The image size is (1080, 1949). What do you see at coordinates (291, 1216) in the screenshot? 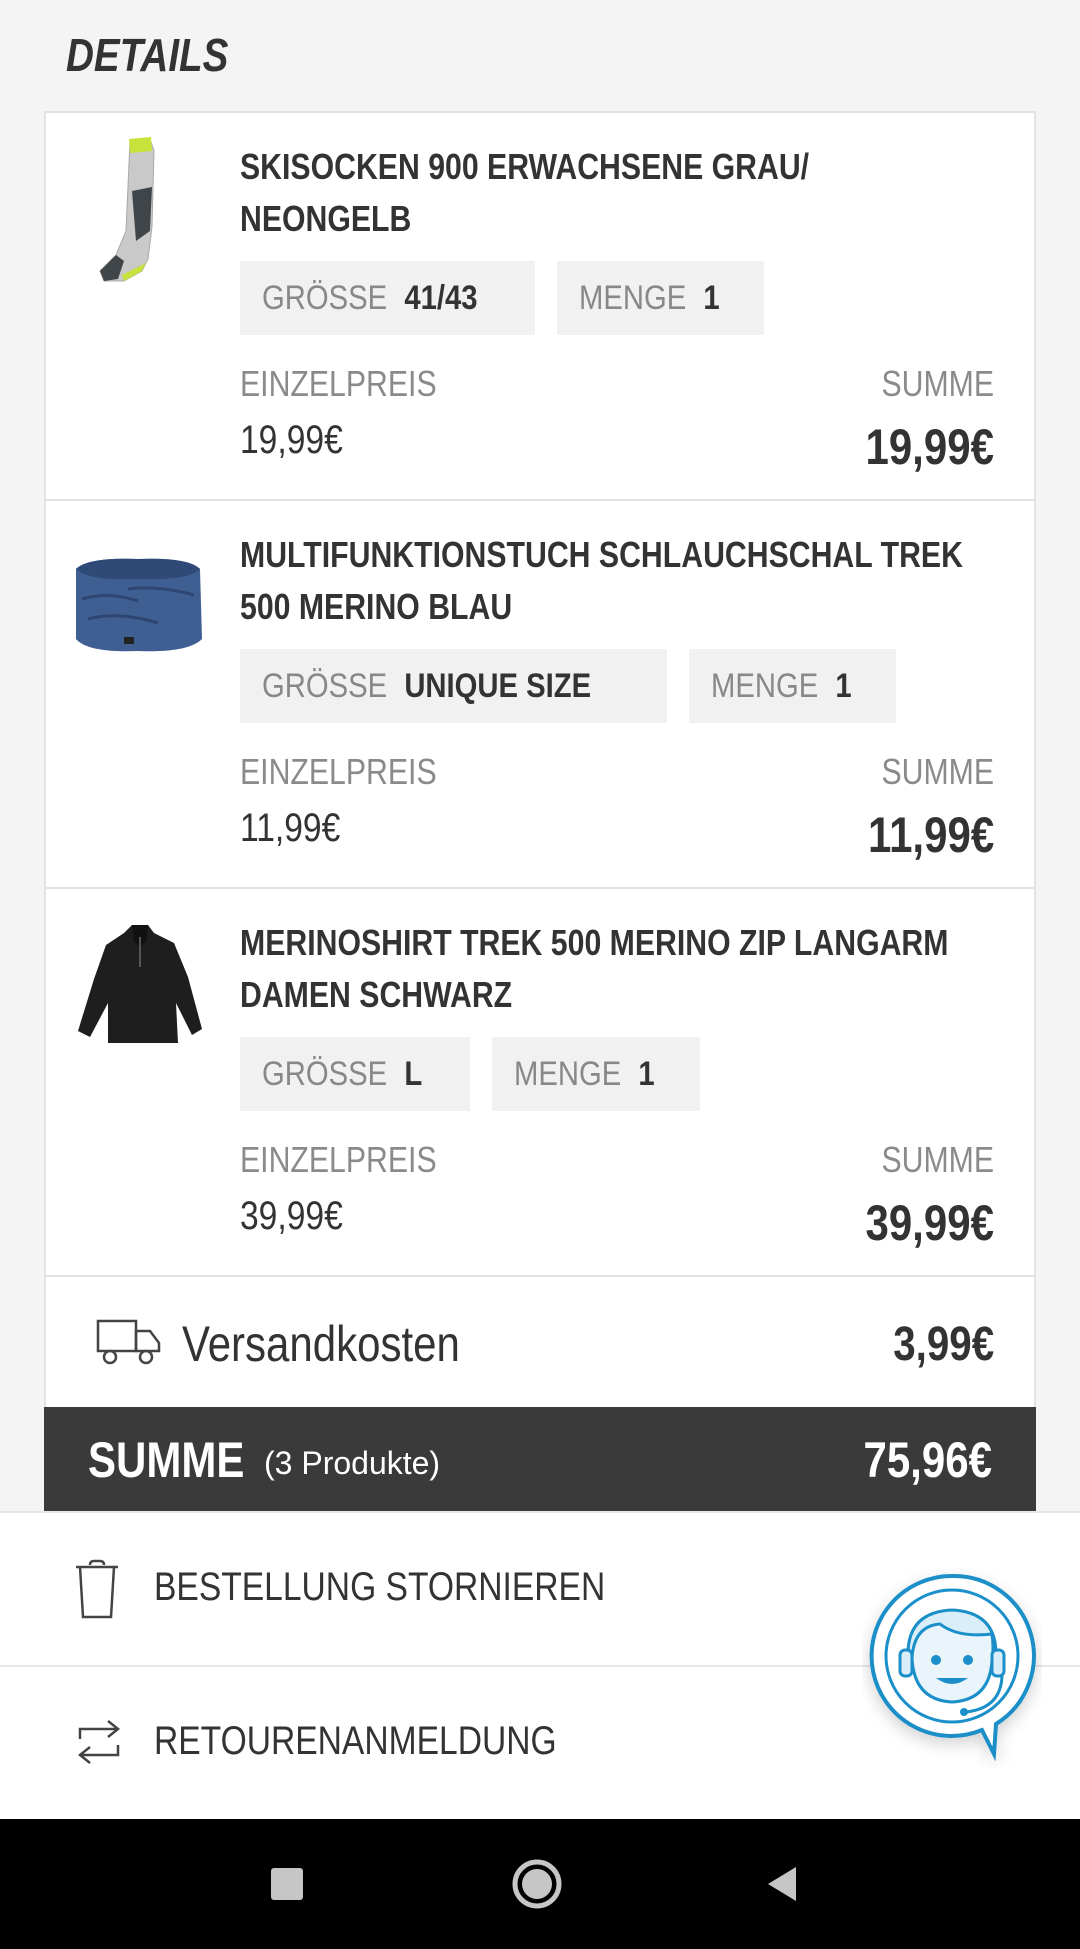
I see `unit-price-value: 39,99€` at bounding box center [291, 1216].